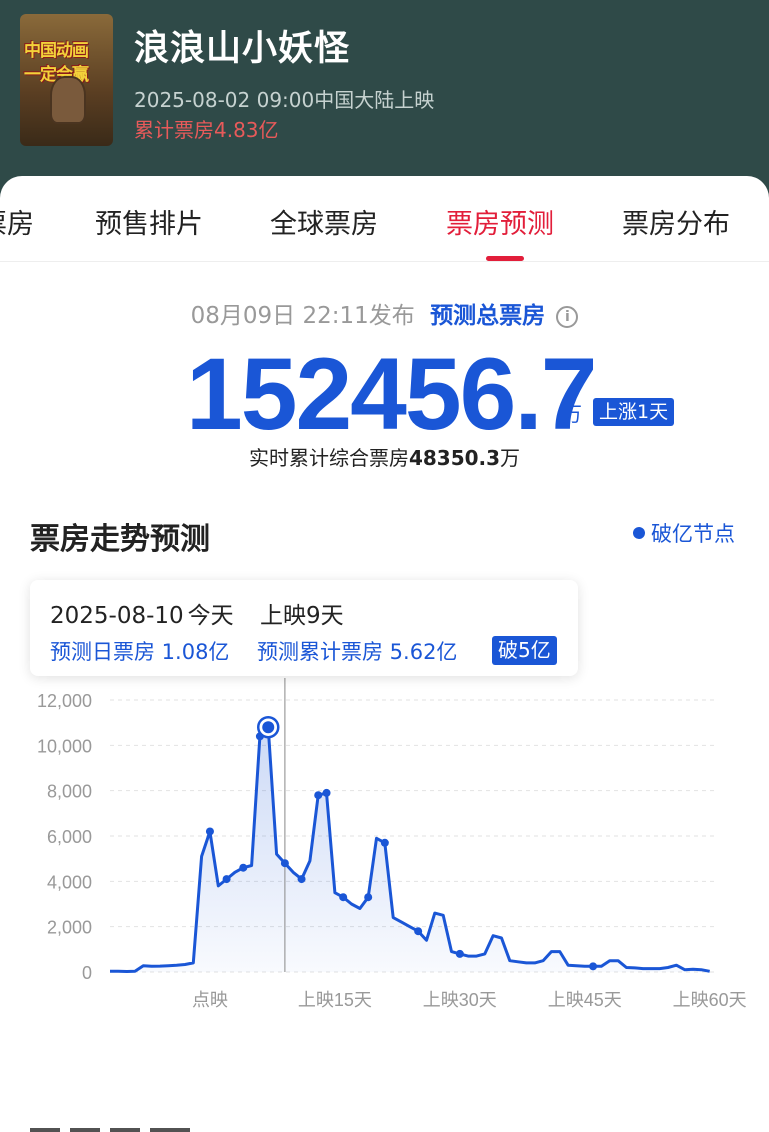  Describe the element at coordinates (505, 258) in the screenshot. I see `active-tab-indicator` at that location.